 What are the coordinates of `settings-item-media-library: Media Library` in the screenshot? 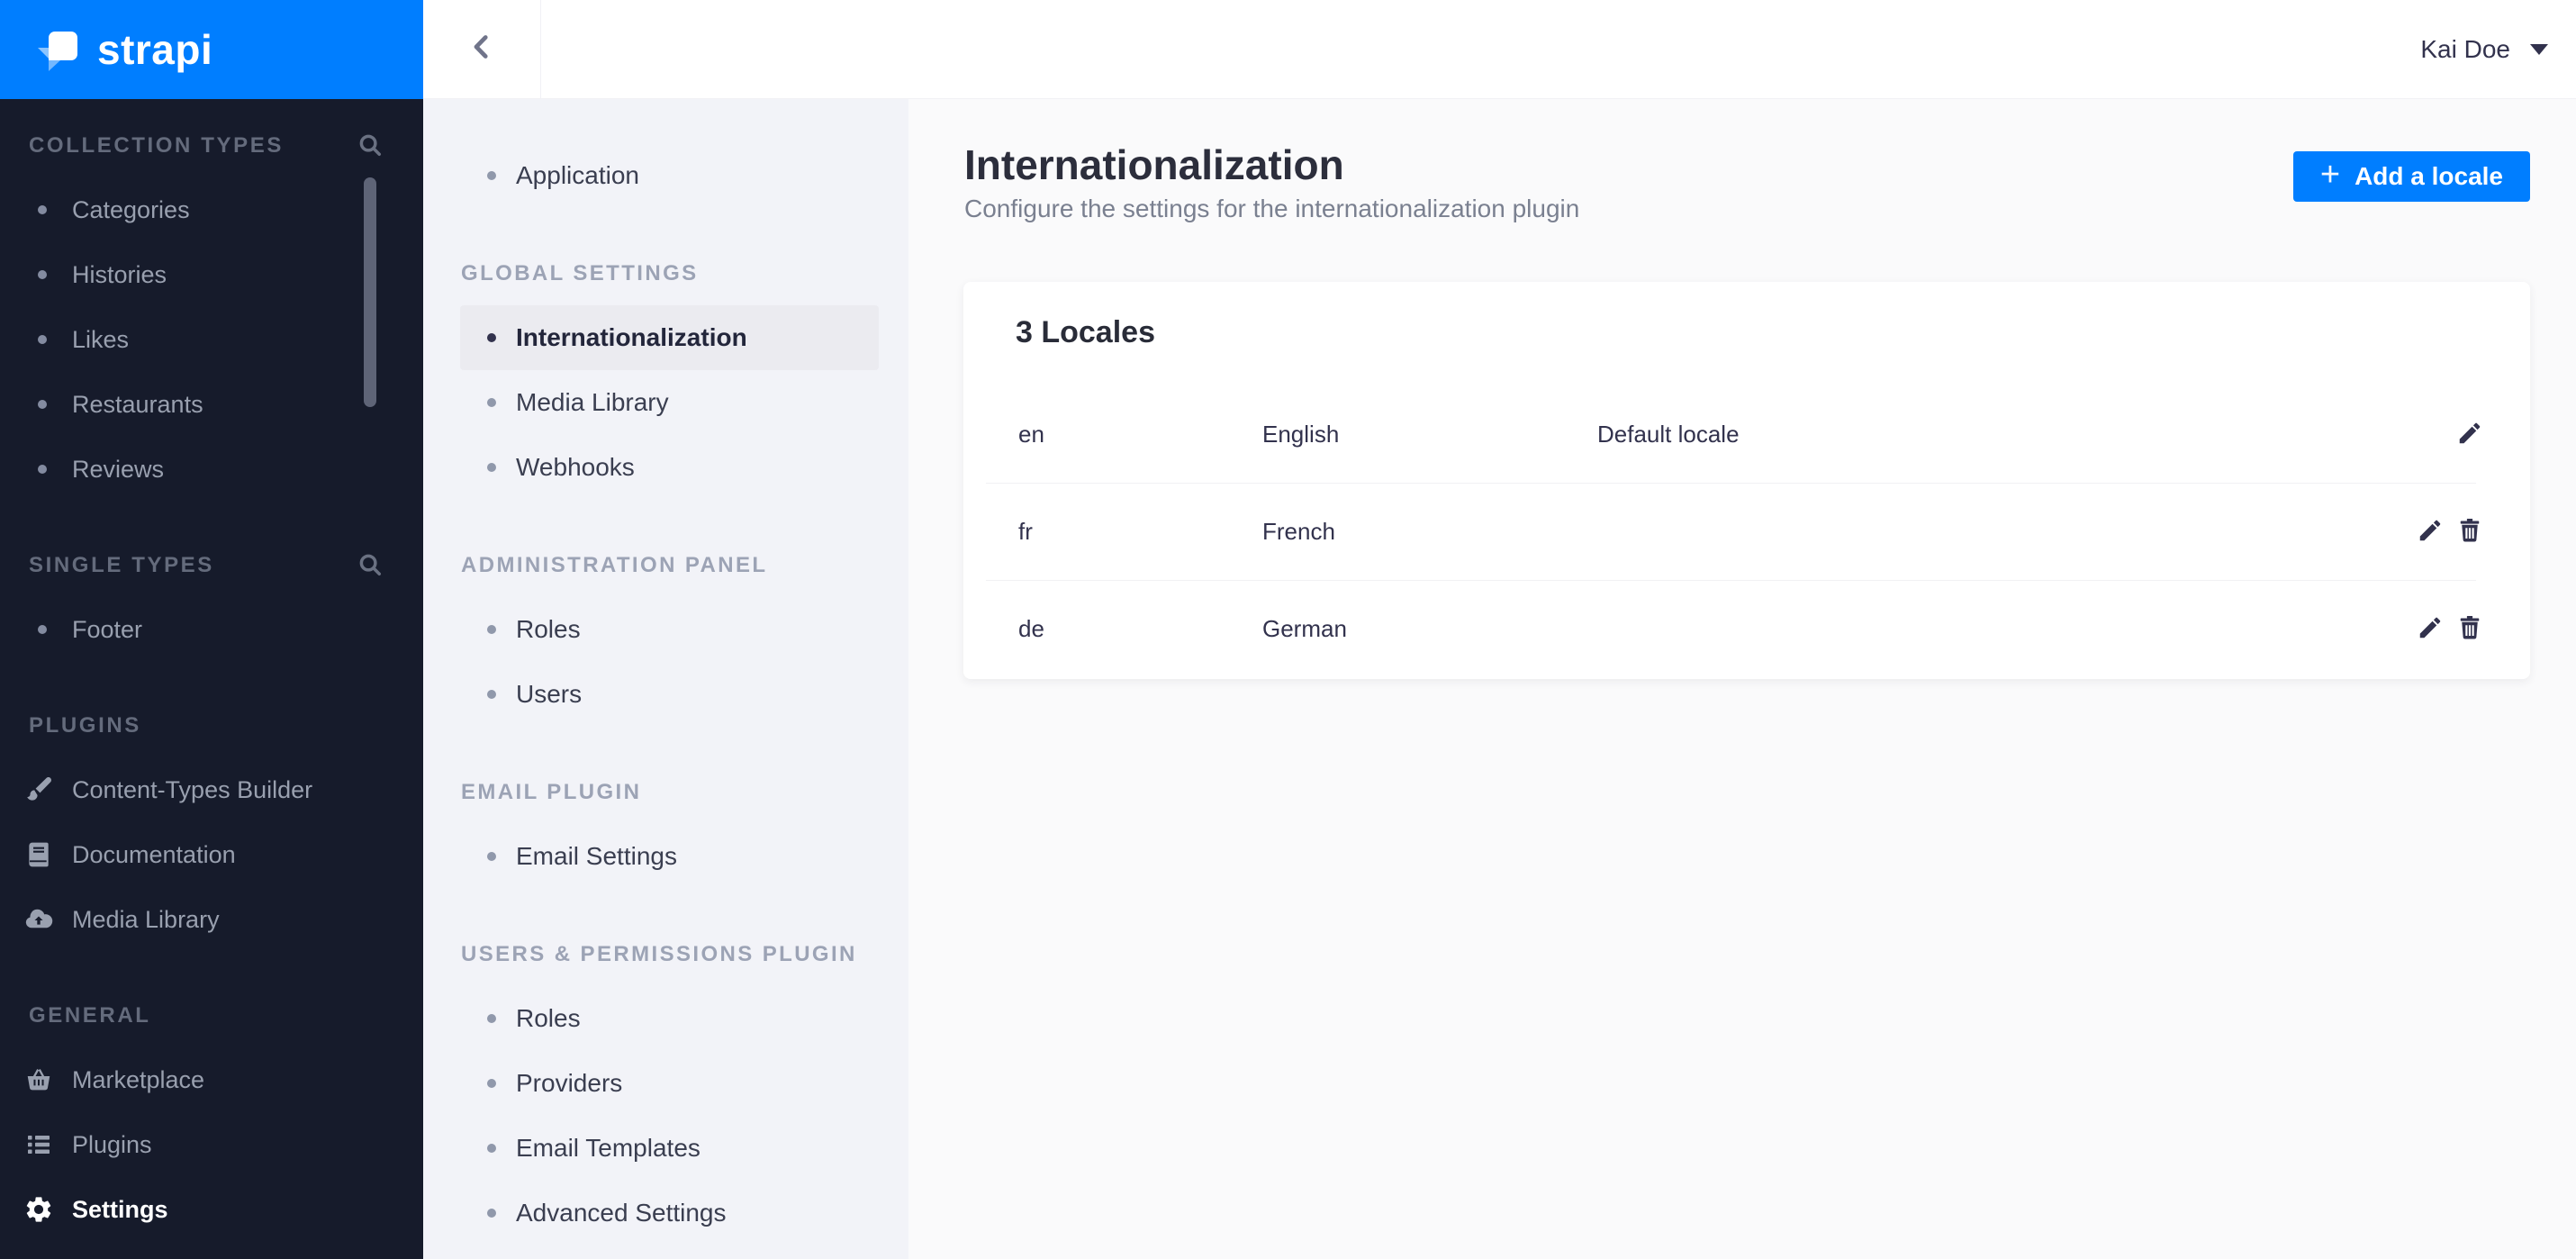 It's located at (669, 402).